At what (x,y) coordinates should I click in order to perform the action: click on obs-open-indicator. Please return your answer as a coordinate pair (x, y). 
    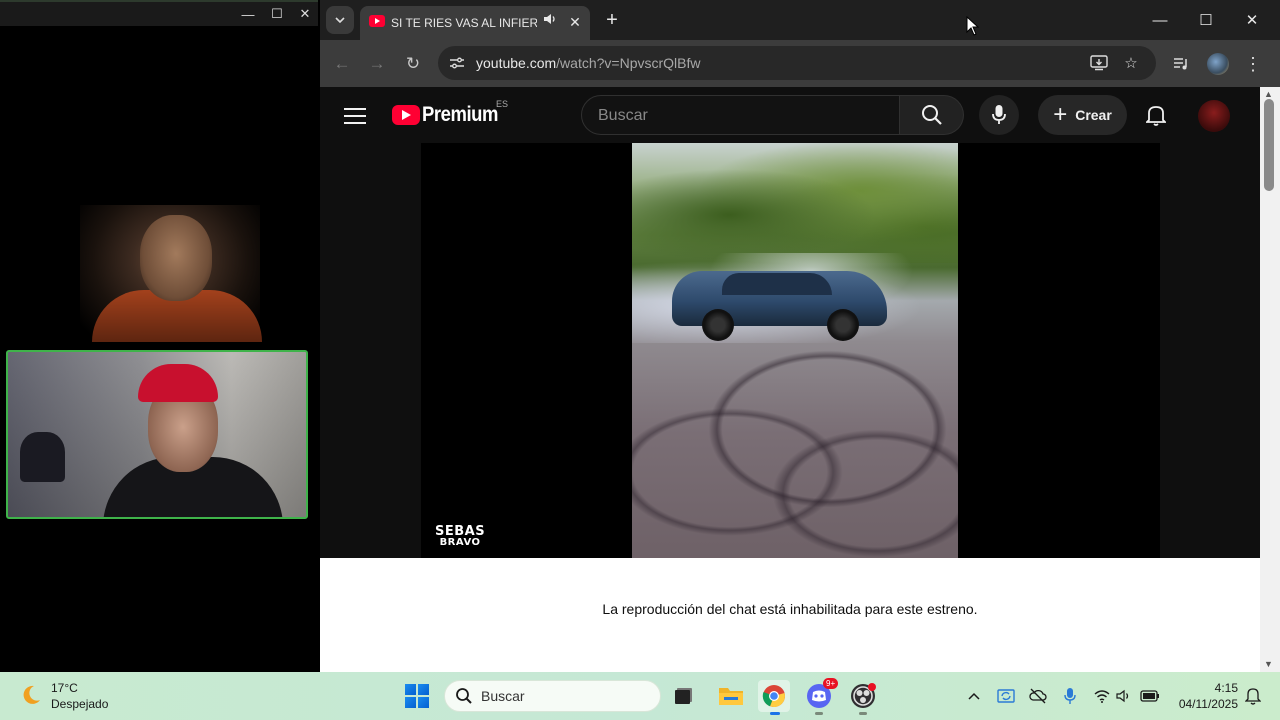
    Looking at the image, I should click on (863, 713).